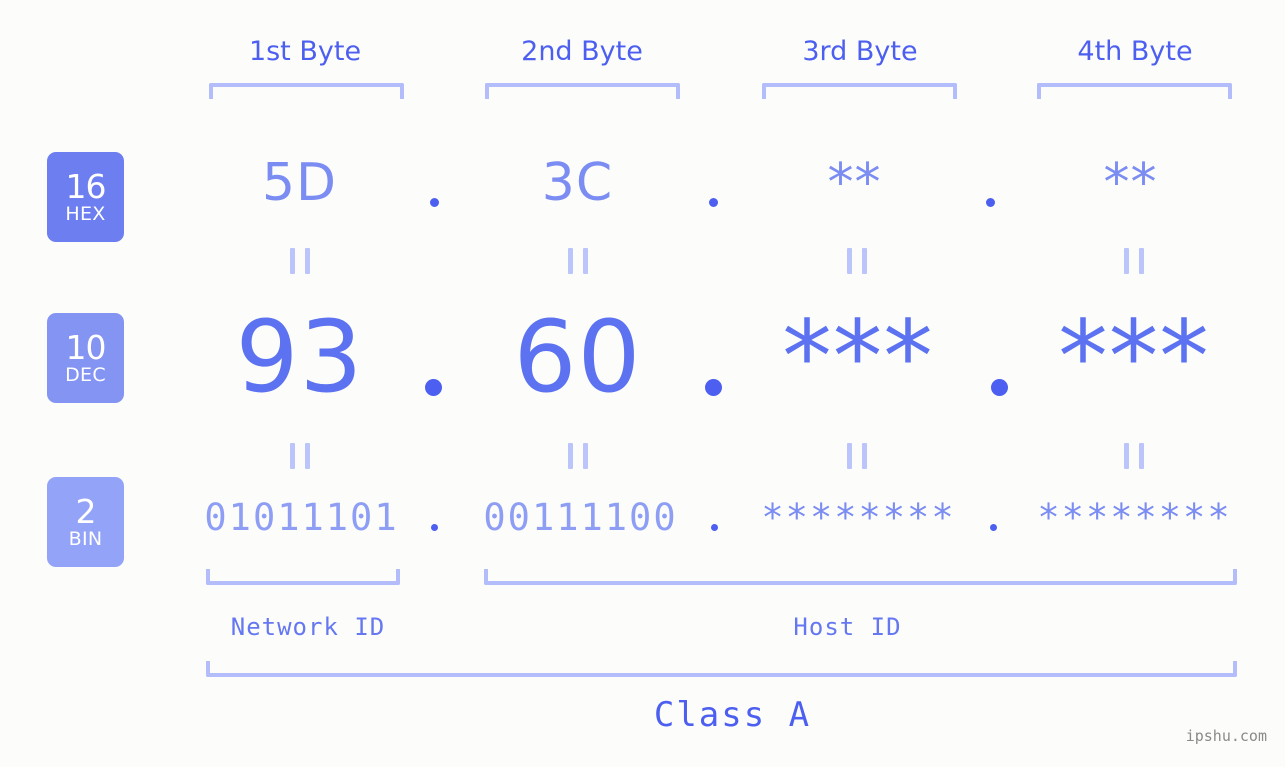  Describe the element at coordinates (85, 214) in the screenshot. I see `radix-badge-hex-name: HEX` at that location.